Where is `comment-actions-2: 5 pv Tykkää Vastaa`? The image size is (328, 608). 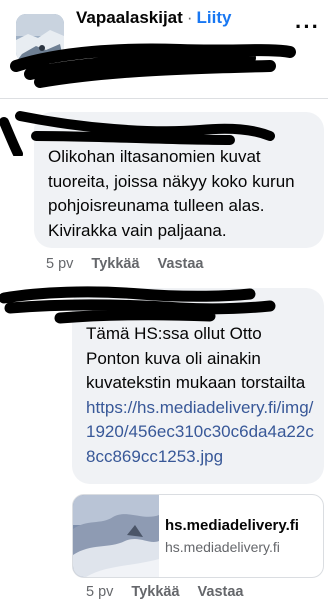 comment-actions-2: 5 pv Tykkää Vastaa is located at coordinates (174, 592).